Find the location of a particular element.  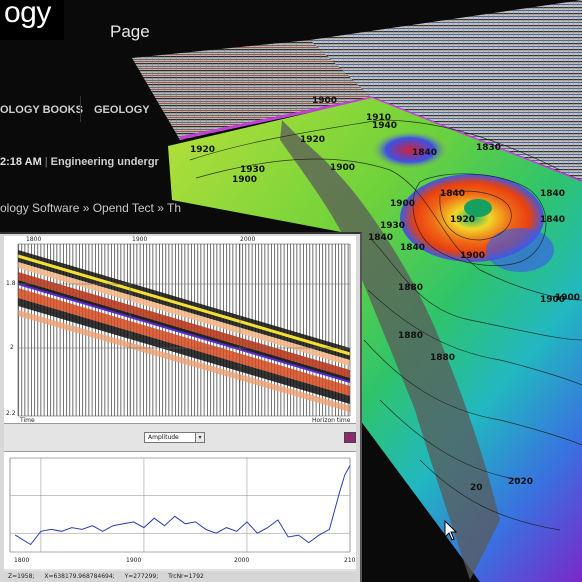

contour-label: 1830 is located at coordinates (488, 148).